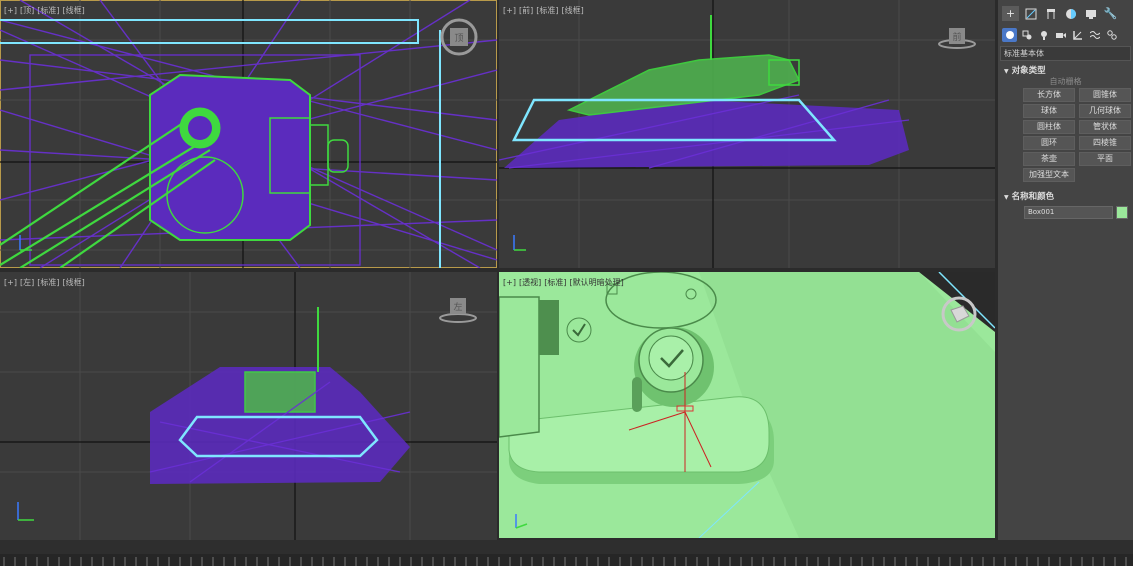 The height and width of the screenshot is (566, 1133). Describe the element at coordinates (1105, 95) in the screenshot. I see `cone-button: 圆锥体` at that location.